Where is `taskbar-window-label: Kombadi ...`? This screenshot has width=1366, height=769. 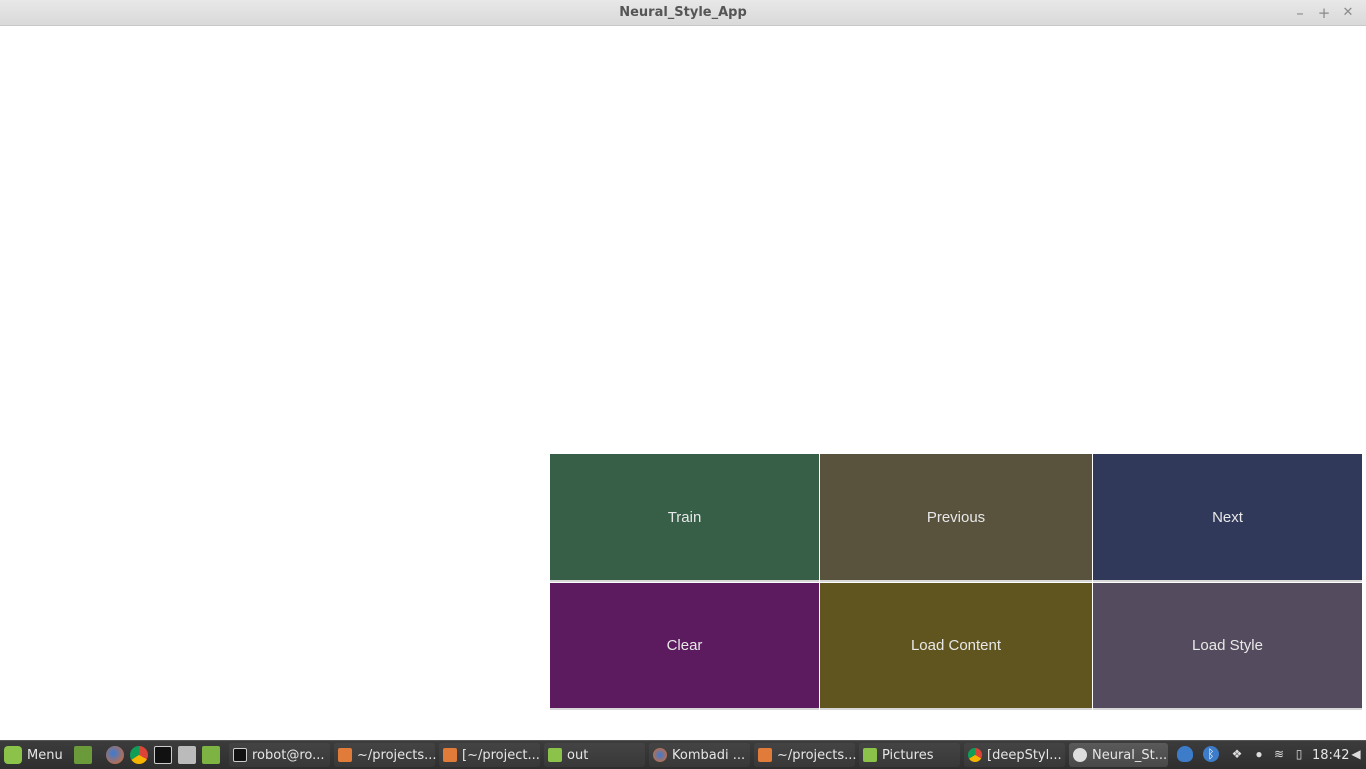
taskbar-window-label: Kombadi ... is located at coordinates (709, 755).